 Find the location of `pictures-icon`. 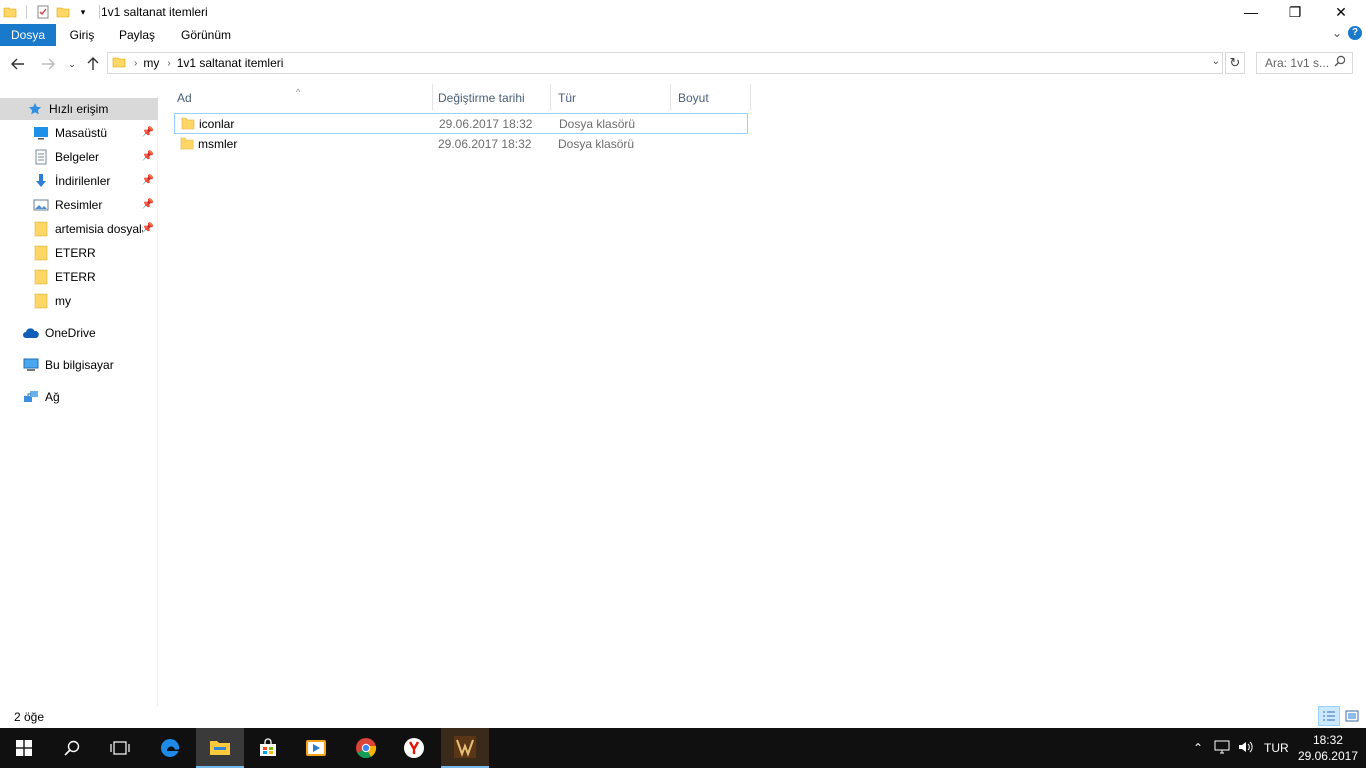

pictures-icon is located at coordinates (41, 205).